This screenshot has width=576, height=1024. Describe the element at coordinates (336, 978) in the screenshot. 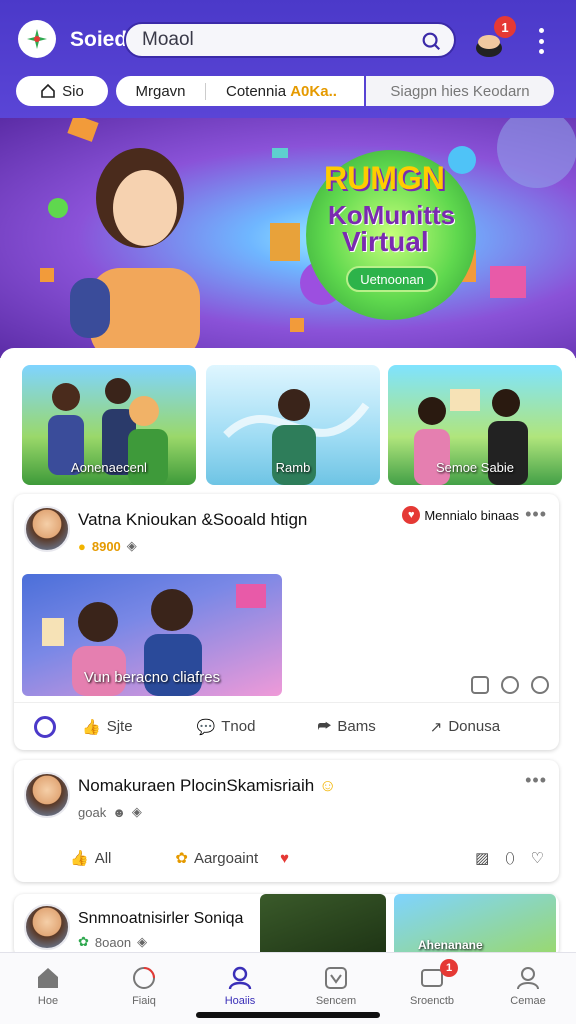

I see `check-box-icon` at that location.